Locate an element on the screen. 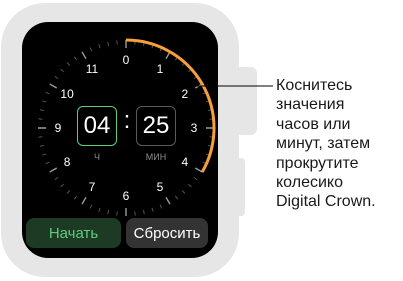 This screenshot has width=403, height=281. minutes-value: 25 is located at coordinates (156, 125).